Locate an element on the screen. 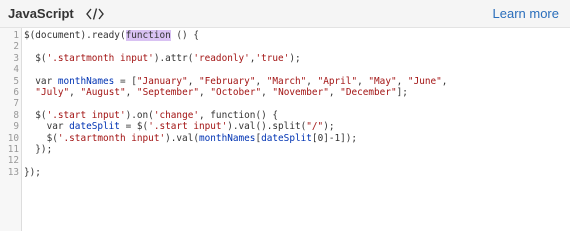  code-token: "January" is located at coordinates (162, 81).